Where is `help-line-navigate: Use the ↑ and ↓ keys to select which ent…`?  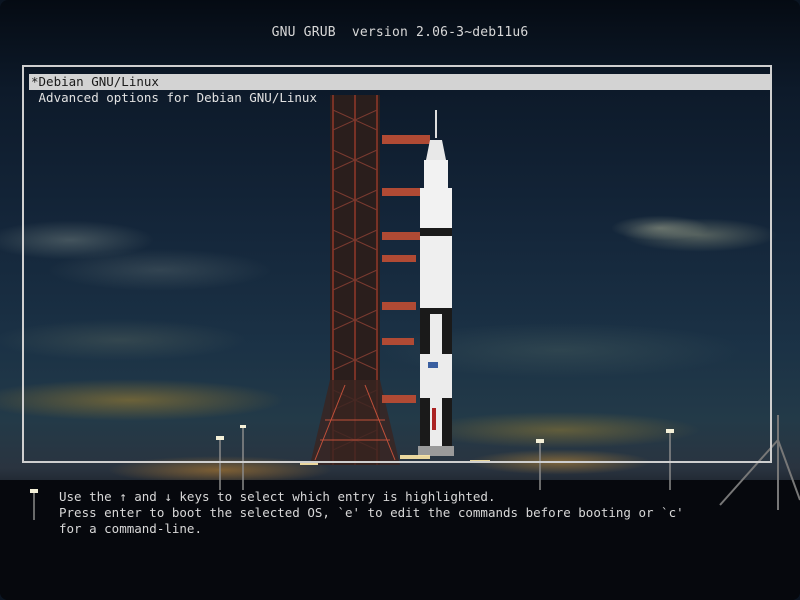
help-line-navigate: Use the ↑ and ↓ keys to select which ent… is located at coordinates (277, 496).